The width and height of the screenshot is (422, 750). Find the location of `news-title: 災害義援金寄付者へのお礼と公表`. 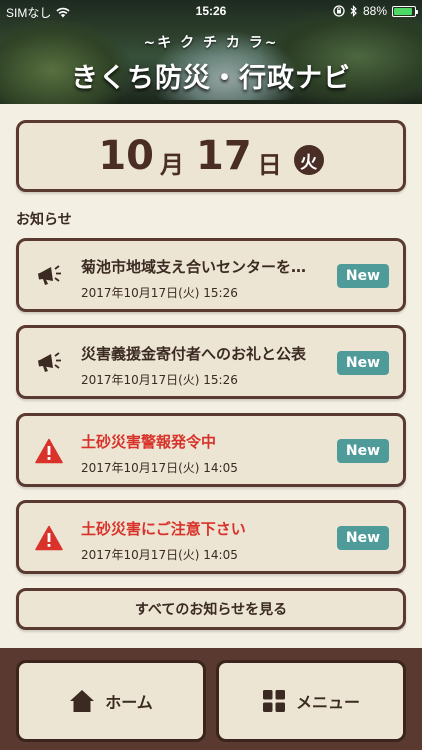

news-title: 災害義援金寄付者へのお礼と公表 is located at coordinates (194, 354).